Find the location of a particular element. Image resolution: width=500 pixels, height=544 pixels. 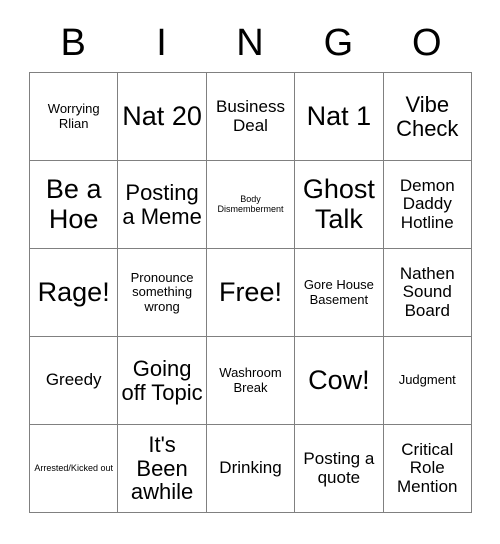

bingo-cell-label: Cow! is located at coordinates (339, 379).